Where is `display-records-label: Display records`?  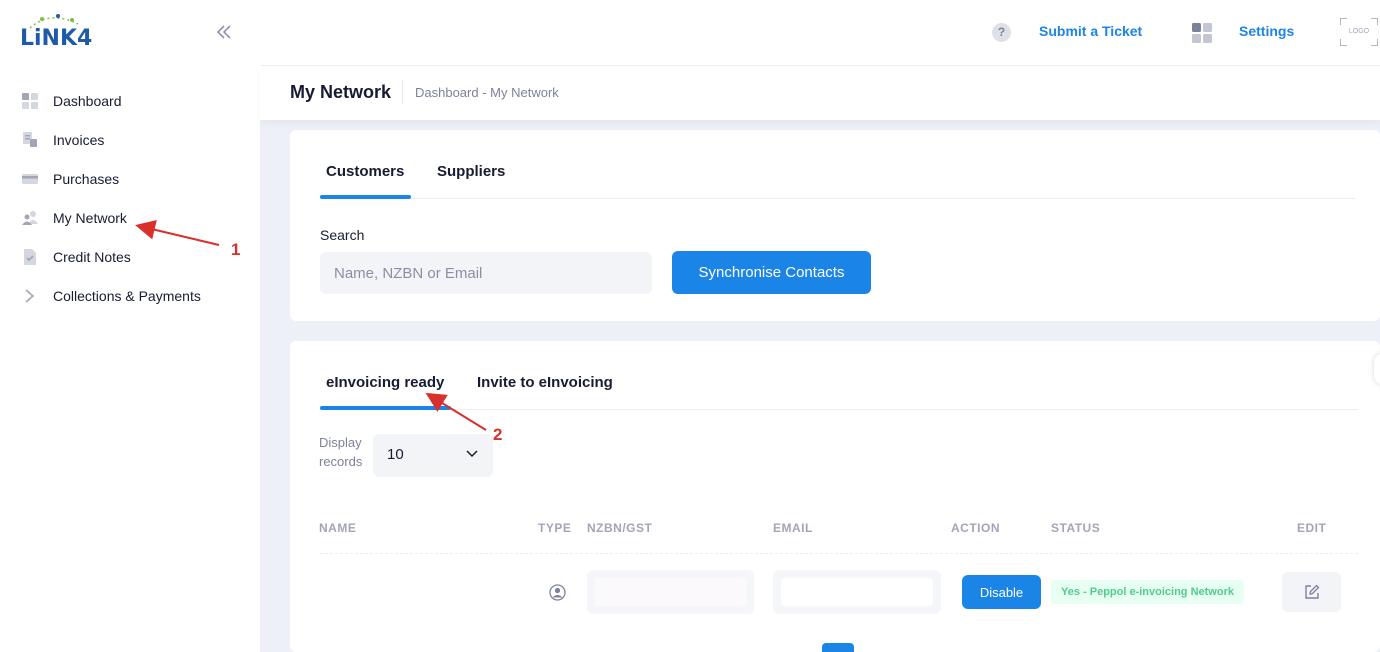
display-records-label: Display records is located at coordinates (340, 452).